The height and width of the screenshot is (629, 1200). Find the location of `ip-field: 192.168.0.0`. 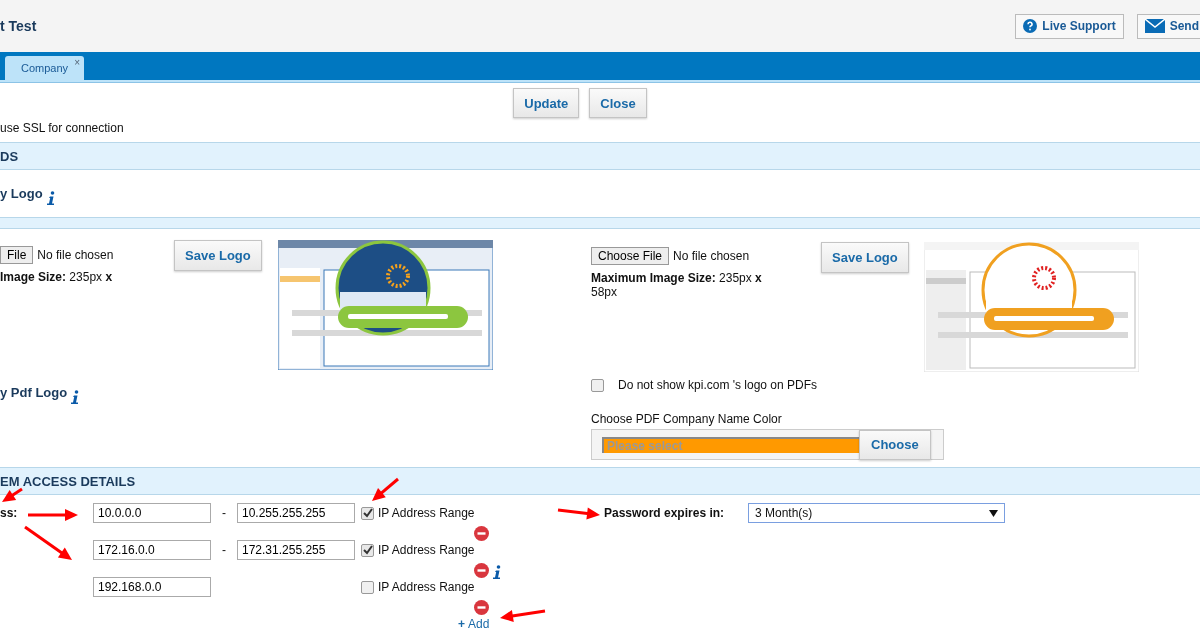

ip-field: 192.168.0.0 is located at coordinates (152, 587).